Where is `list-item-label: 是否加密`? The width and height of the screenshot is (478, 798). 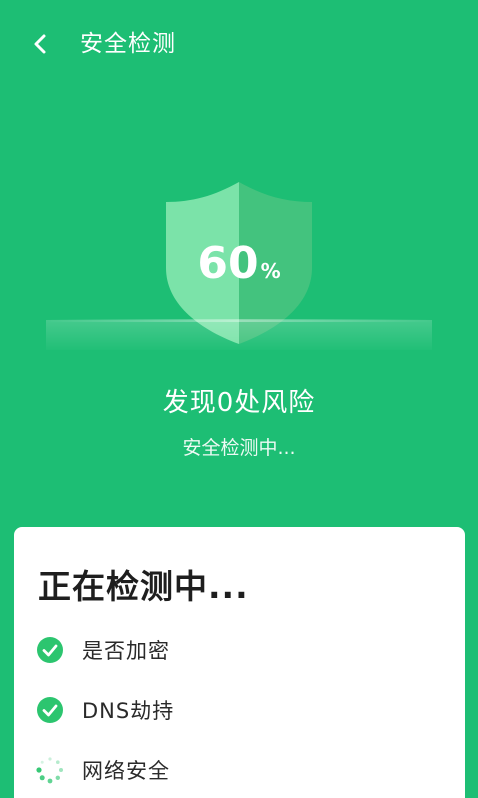
list-item-label: 是否加密 is located at coordinates (126, 651).